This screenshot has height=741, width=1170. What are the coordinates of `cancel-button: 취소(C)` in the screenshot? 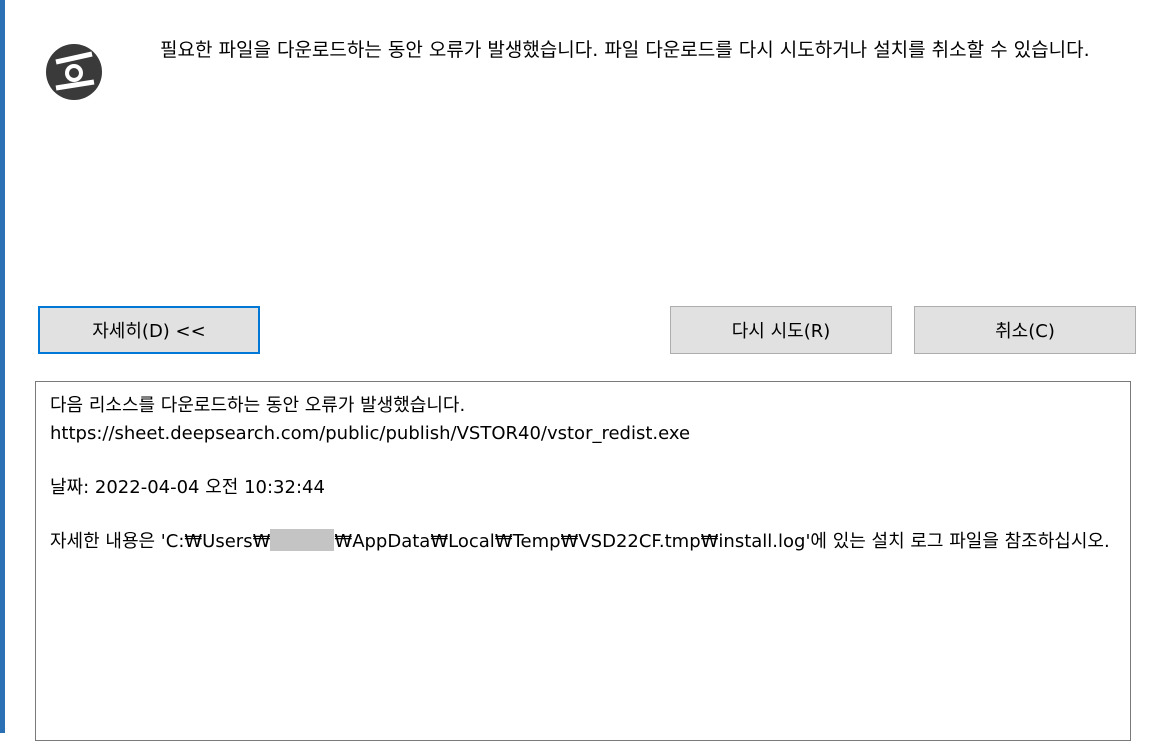 It's located at (1025, 330).